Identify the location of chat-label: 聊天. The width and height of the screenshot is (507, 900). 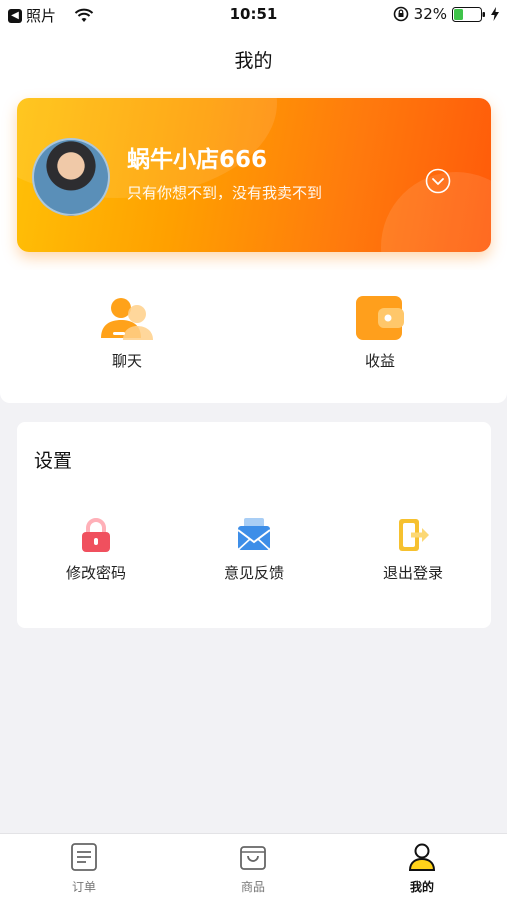
(126, 361).